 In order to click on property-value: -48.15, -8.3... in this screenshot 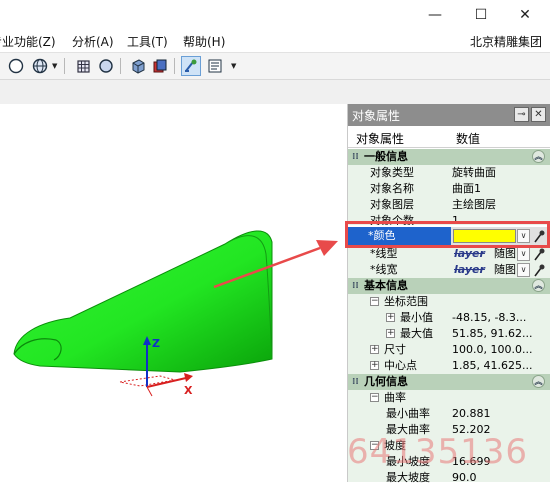, I will do `click(489, 317)`.